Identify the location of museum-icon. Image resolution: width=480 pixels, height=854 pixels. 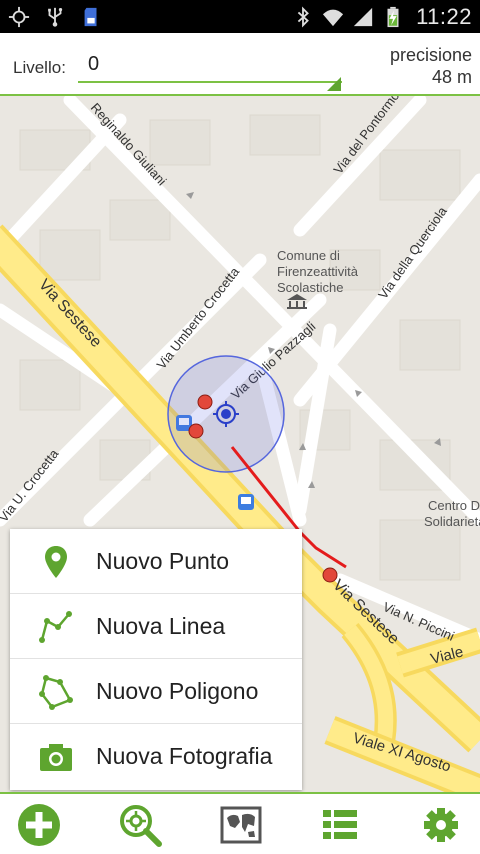
(297, 301).